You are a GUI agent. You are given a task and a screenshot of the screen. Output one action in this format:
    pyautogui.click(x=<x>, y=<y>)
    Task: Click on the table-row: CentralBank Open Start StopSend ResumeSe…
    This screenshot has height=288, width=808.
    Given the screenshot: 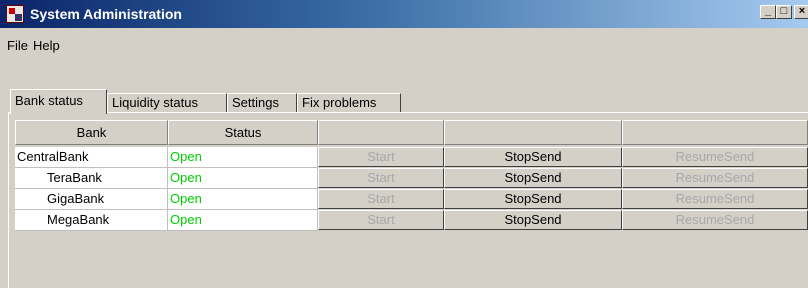 What is the action you would take?
    pyautogui.click(x=411, y=157)
    